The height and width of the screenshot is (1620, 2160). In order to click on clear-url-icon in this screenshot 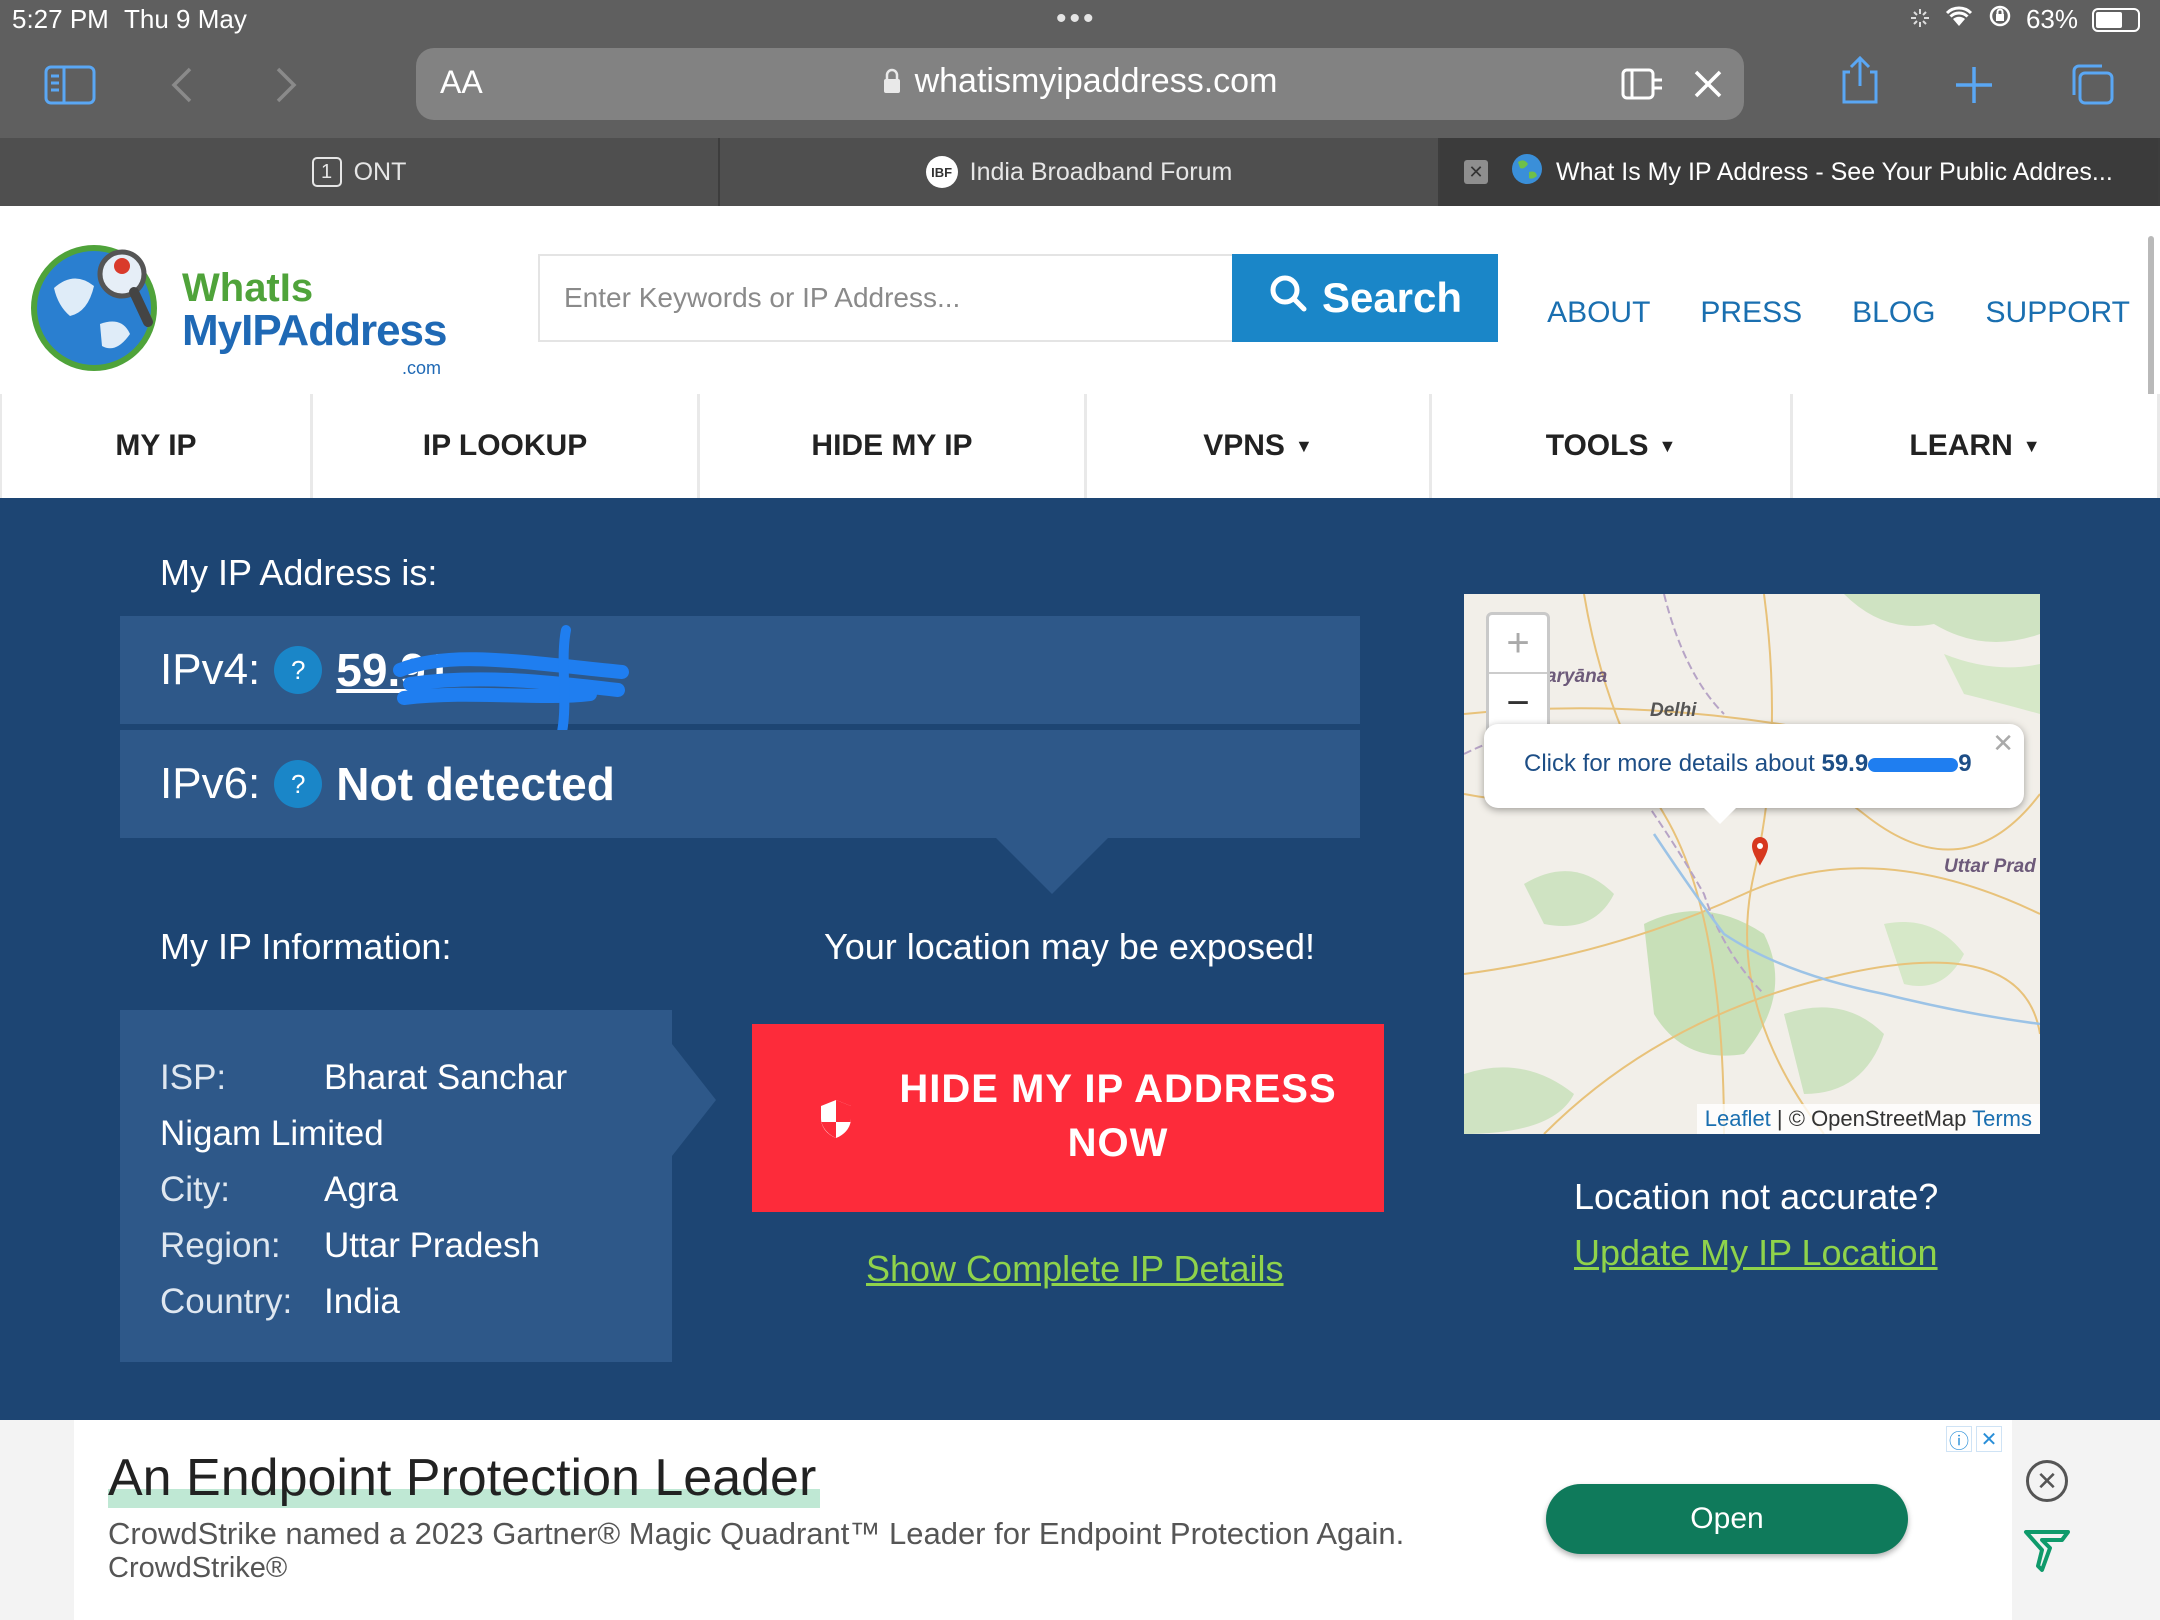, I will do `click(1708, 86)`.